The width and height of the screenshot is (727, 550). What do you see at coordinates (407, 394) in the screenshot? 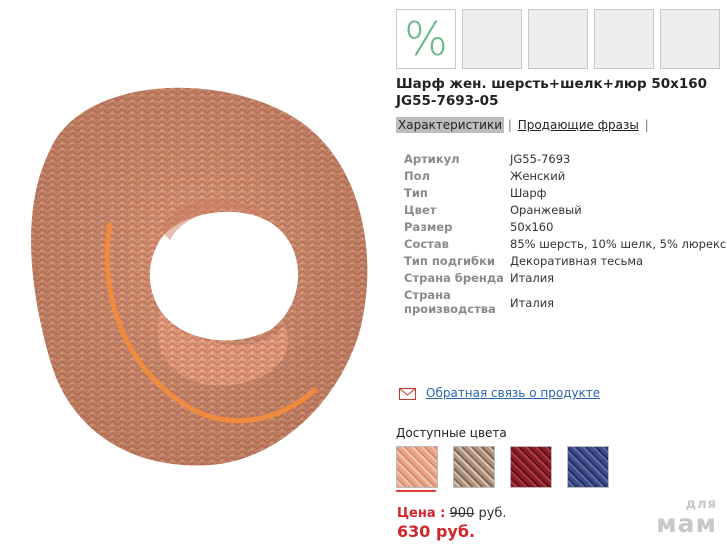
I see `mail-icon` at bounding box center [407, 394].